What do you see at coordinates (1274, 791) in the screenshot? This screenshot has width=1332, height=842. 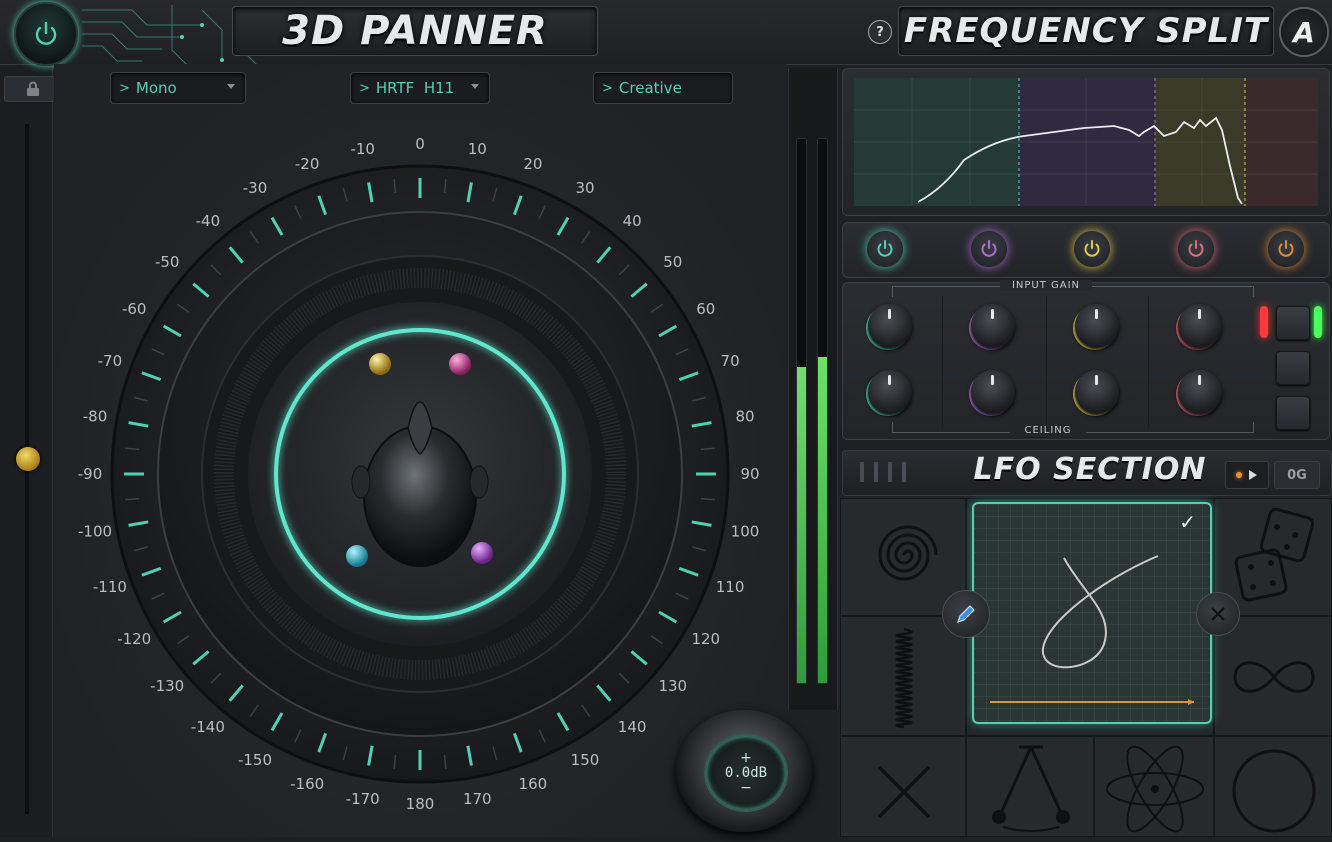 I see `circle-icon` at bounding box center [1274, 791].